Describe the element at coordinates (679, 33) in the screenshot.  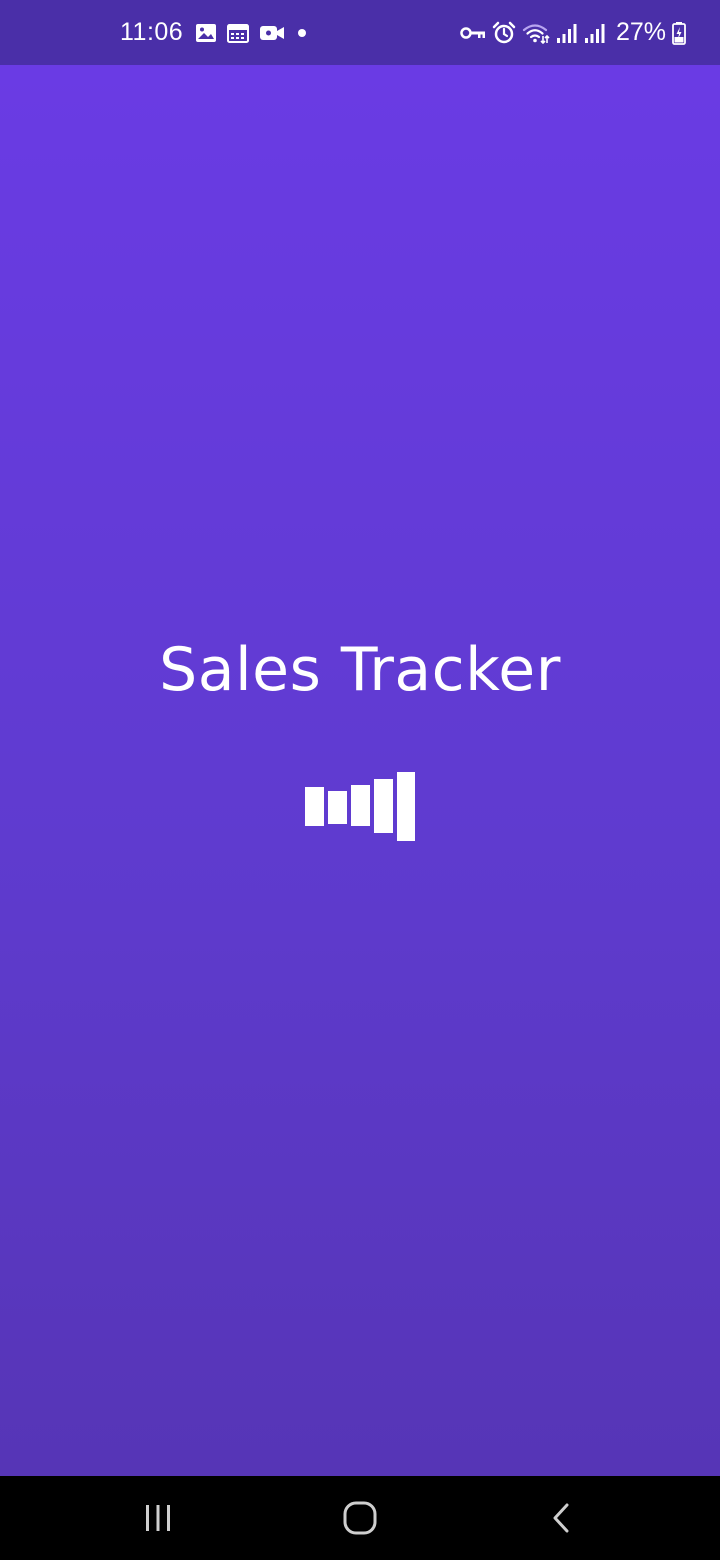
I see `battery-charging-icon` at that location.